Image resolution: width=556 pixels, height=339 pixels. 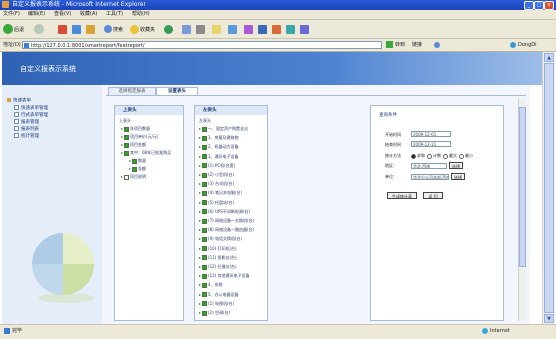 What do you see at coordinates (216, 304) in the screenshot?
I see `left-header-item: ▸ (1) 电视机(台)` at bounding box center [216, 304].